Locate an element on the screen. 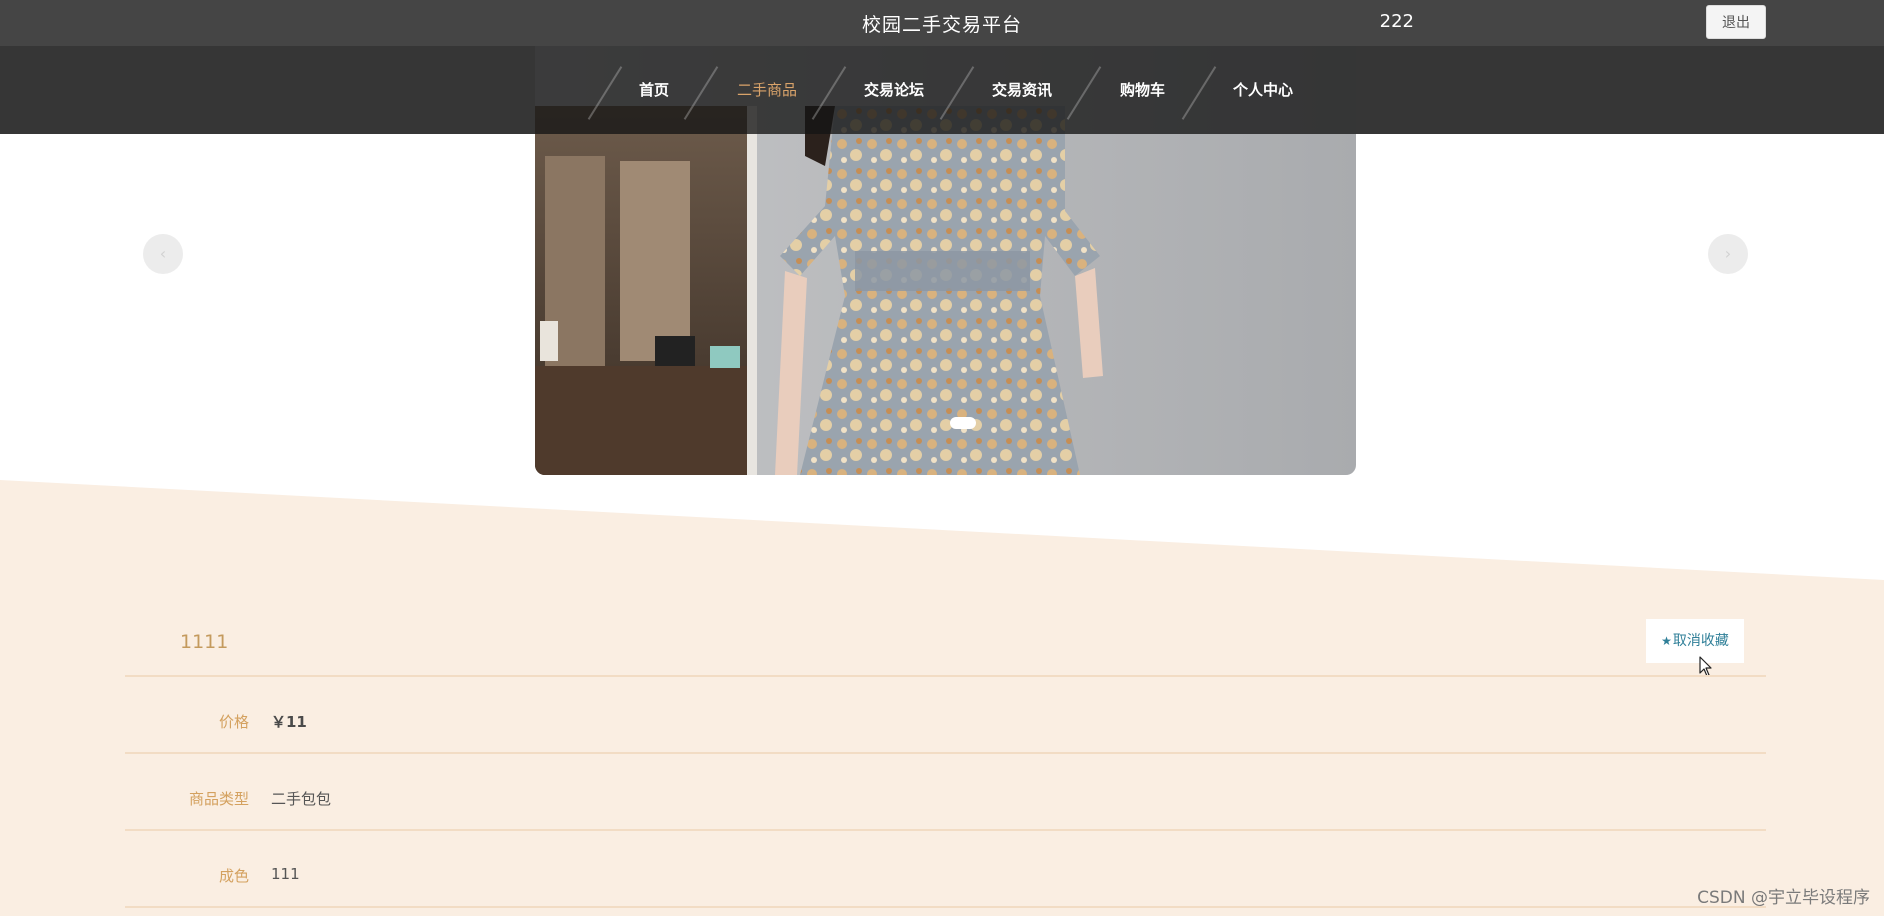  nav-item-trade-news: 交易资讯 is located at coordinates (1022, 90).